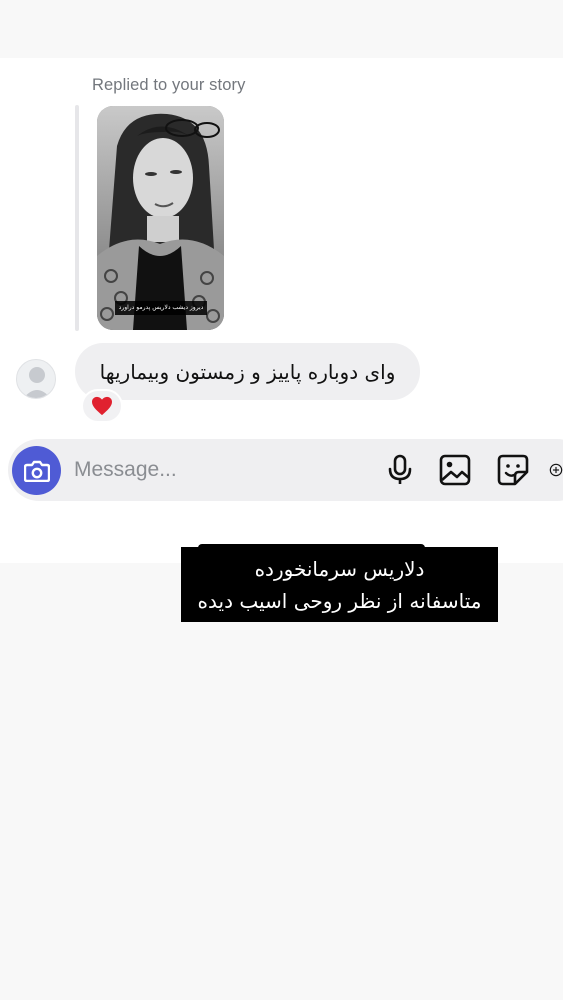  What do you see at coordinates (77, 218) in the screenshot?
I see `reply-indicator-bar` at bounding box center [77, 218].